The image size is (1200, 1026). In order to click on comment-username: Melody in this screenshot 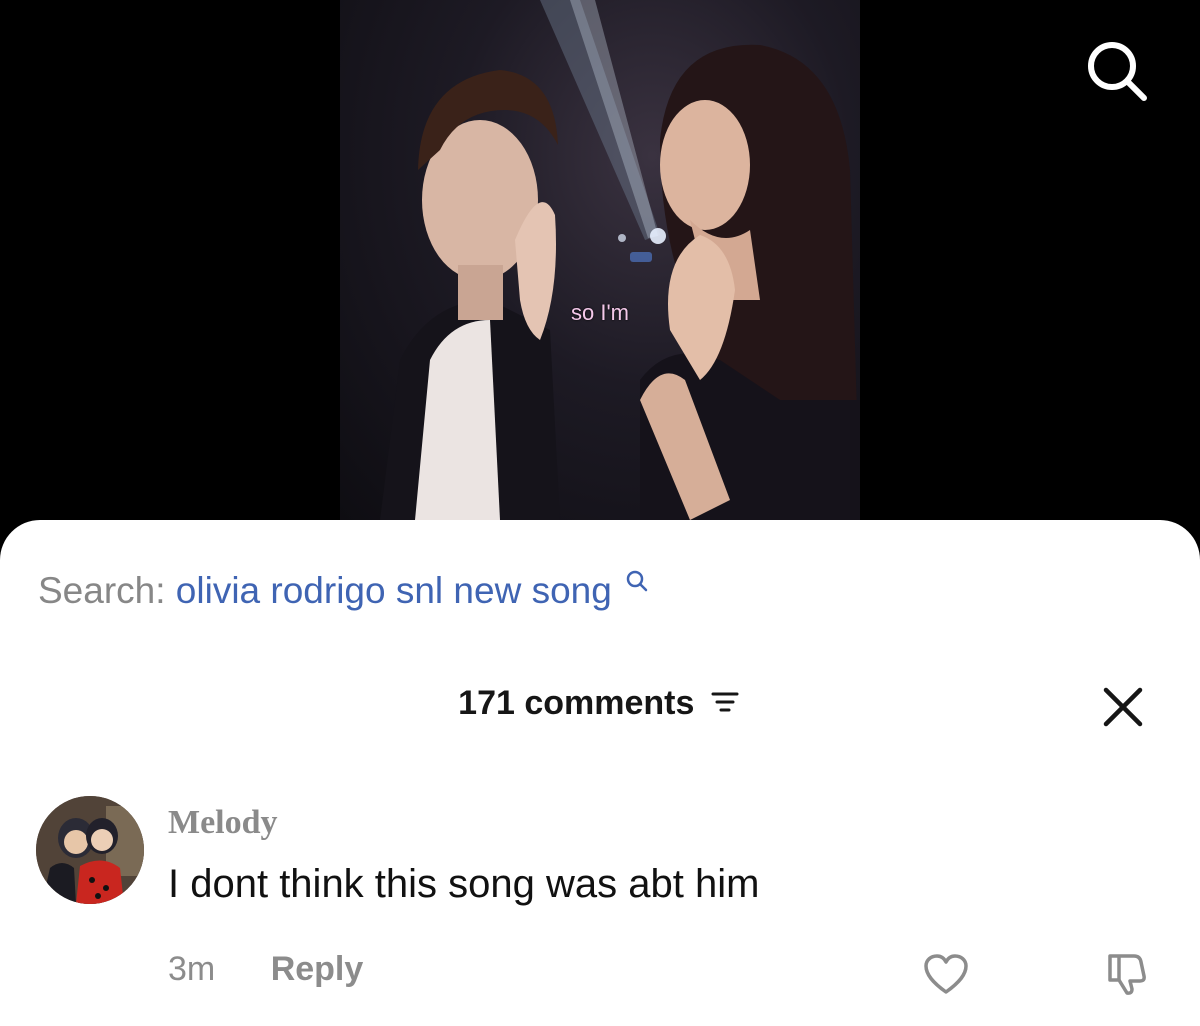, I will do `click(223, 823)`.